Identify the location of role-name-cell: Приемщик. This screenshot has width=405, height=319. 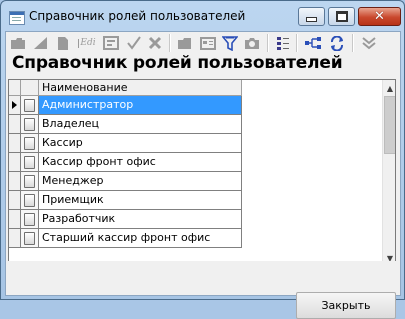
(140, 200).